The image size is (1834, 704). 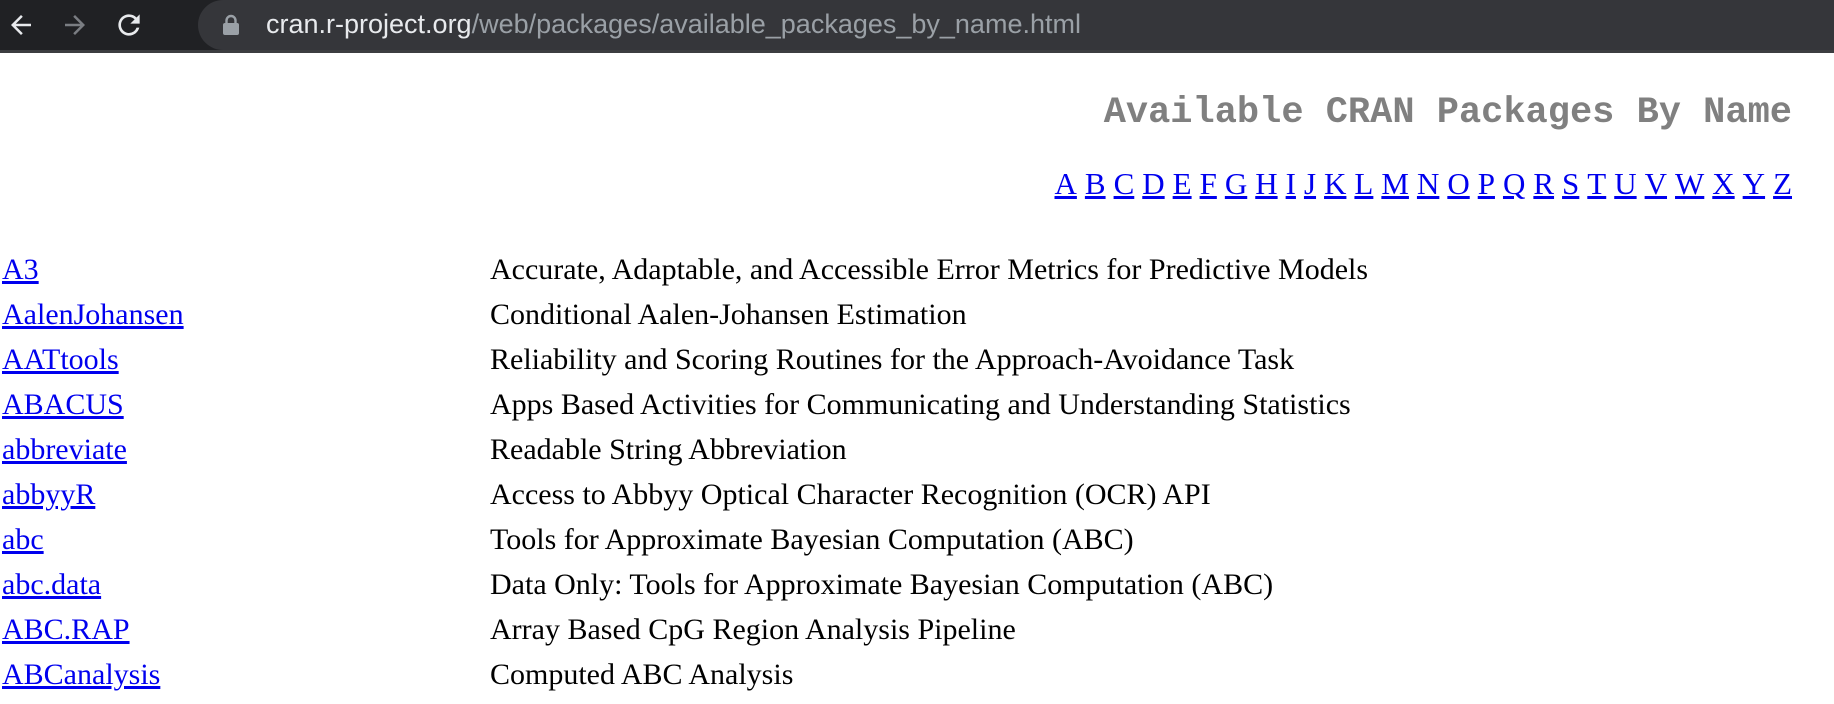 I want to click on letter-link-b: B, so click(x=1095, y=184).